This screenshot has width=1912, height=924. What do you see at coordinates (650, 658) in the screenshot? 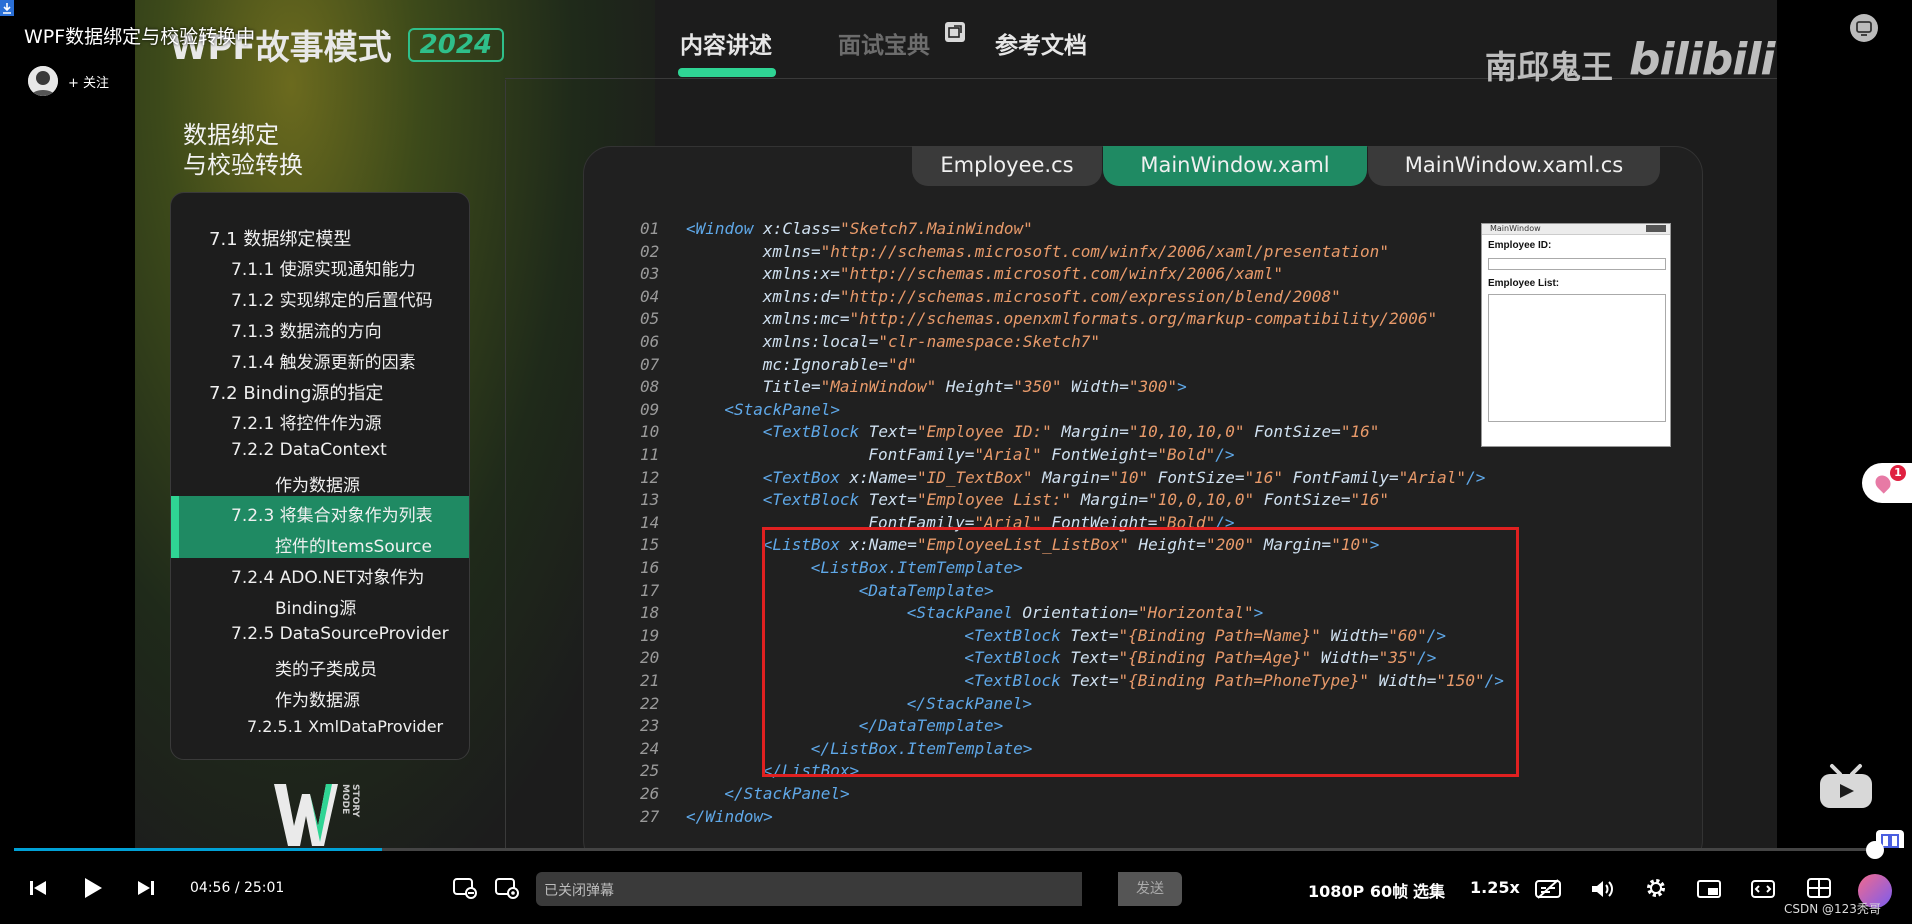
I see `line-number: 20` at bounding box center [650, 658].